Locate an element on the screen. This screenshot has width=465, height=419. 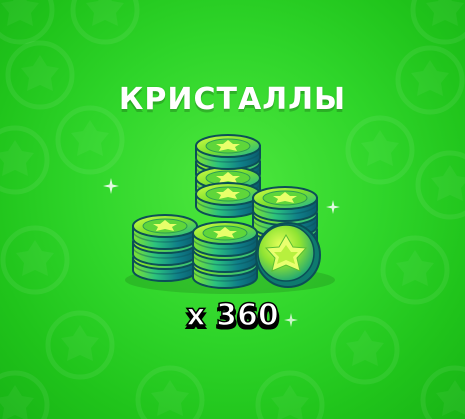
reward-title: КРИСТАЛЛЫ is located at coordinates (232, 99).